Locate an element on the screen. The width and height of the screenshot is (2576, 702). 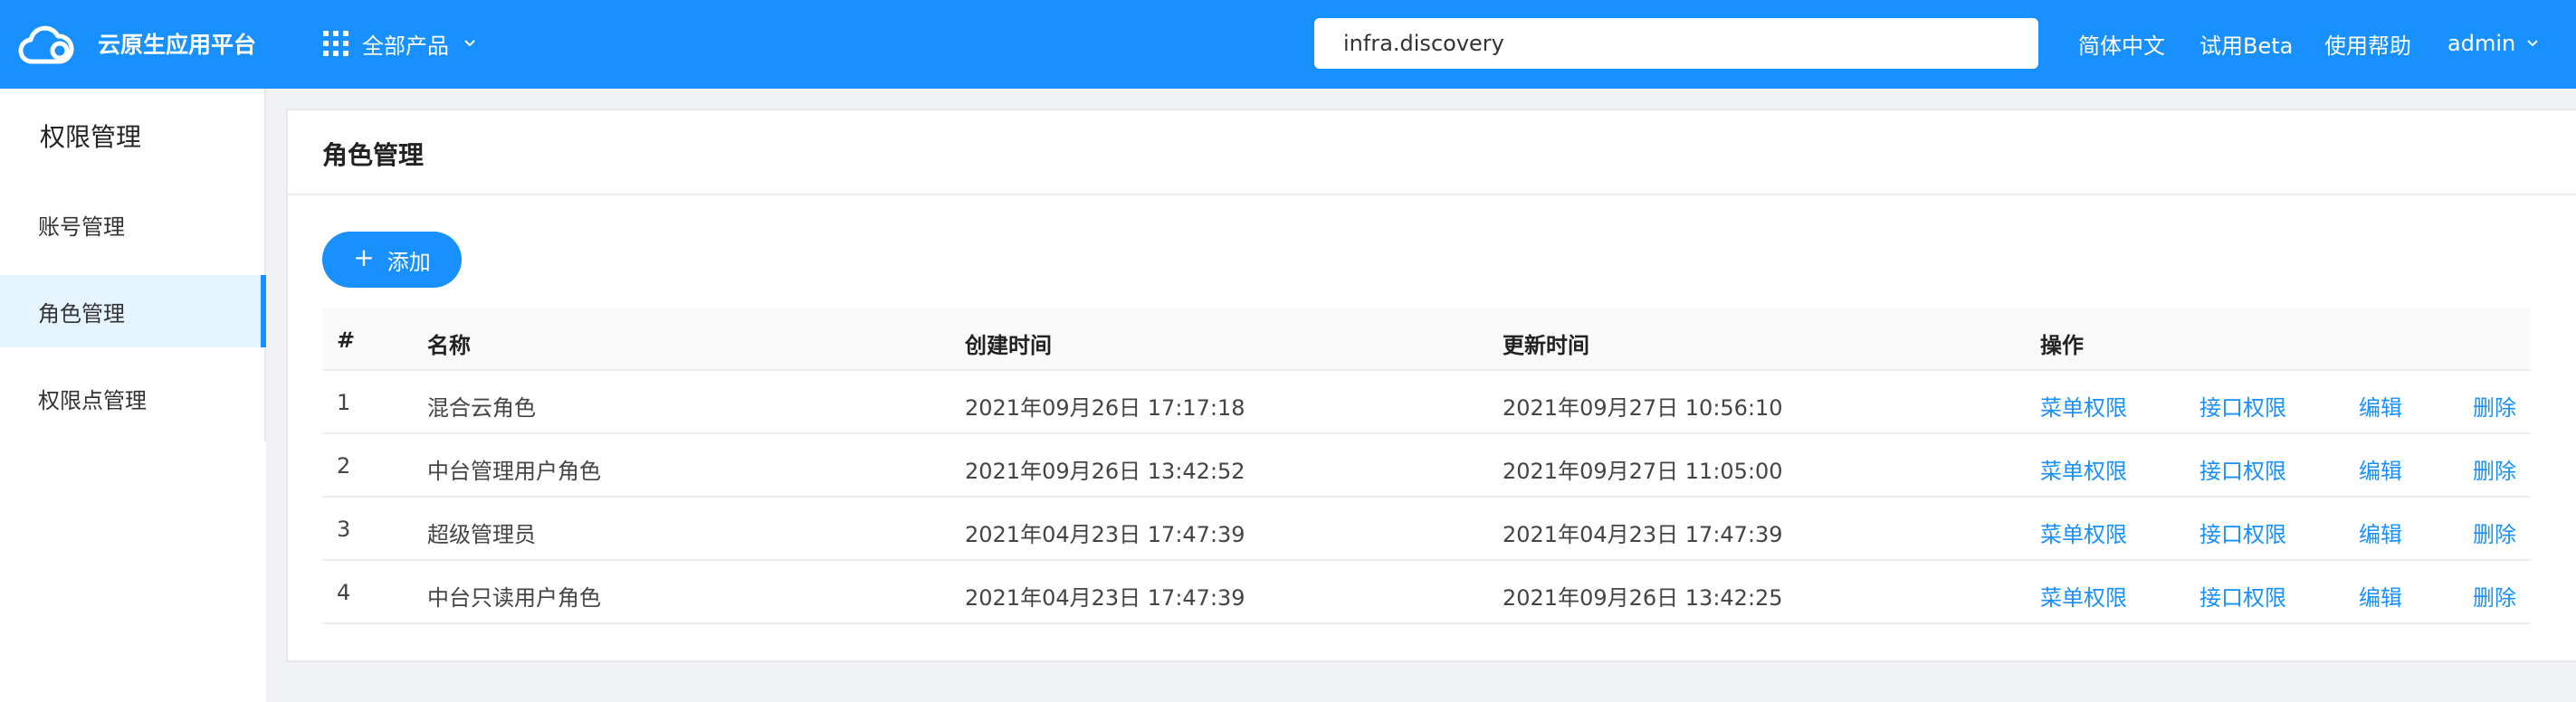
all-products-menu: 全部产品 is located at coordinates (400, 43).